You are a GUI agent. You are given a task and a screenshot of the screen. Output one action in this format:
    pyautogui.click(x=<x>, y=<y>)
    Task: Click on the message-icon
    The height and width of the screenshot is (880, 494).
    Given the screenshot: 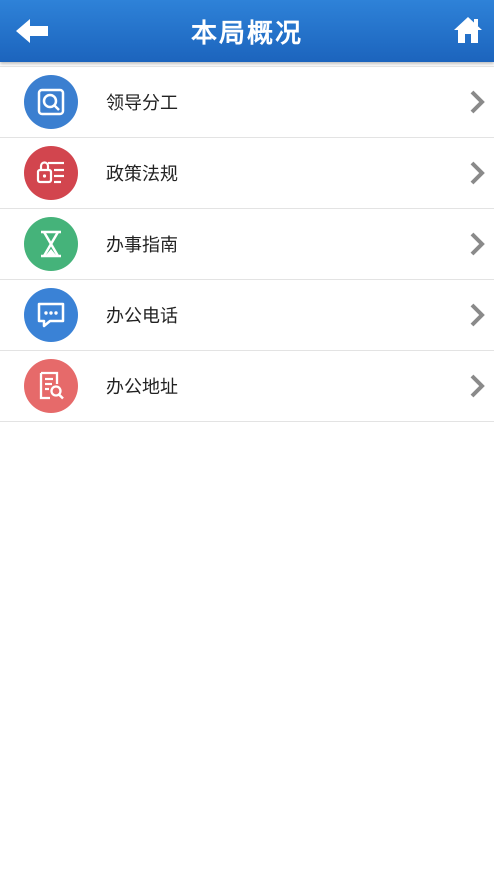 What is the action you would take?
    pyautogui.click(x=51, y=315)
    